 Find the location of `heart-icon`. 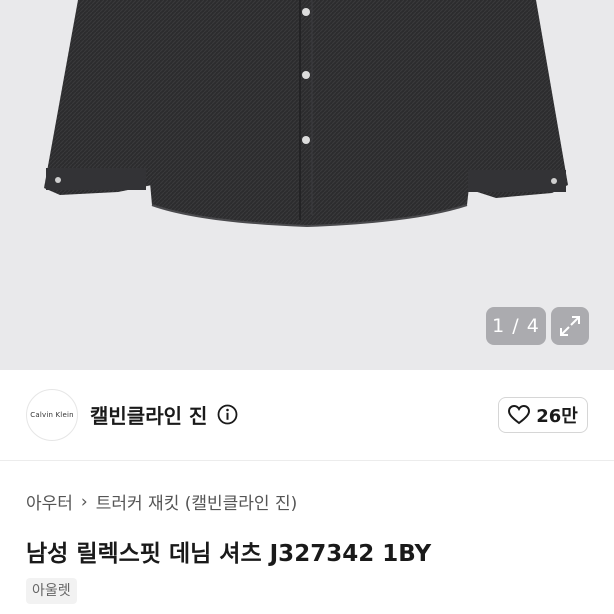

heart-icon is located at coordinates (519, 415).